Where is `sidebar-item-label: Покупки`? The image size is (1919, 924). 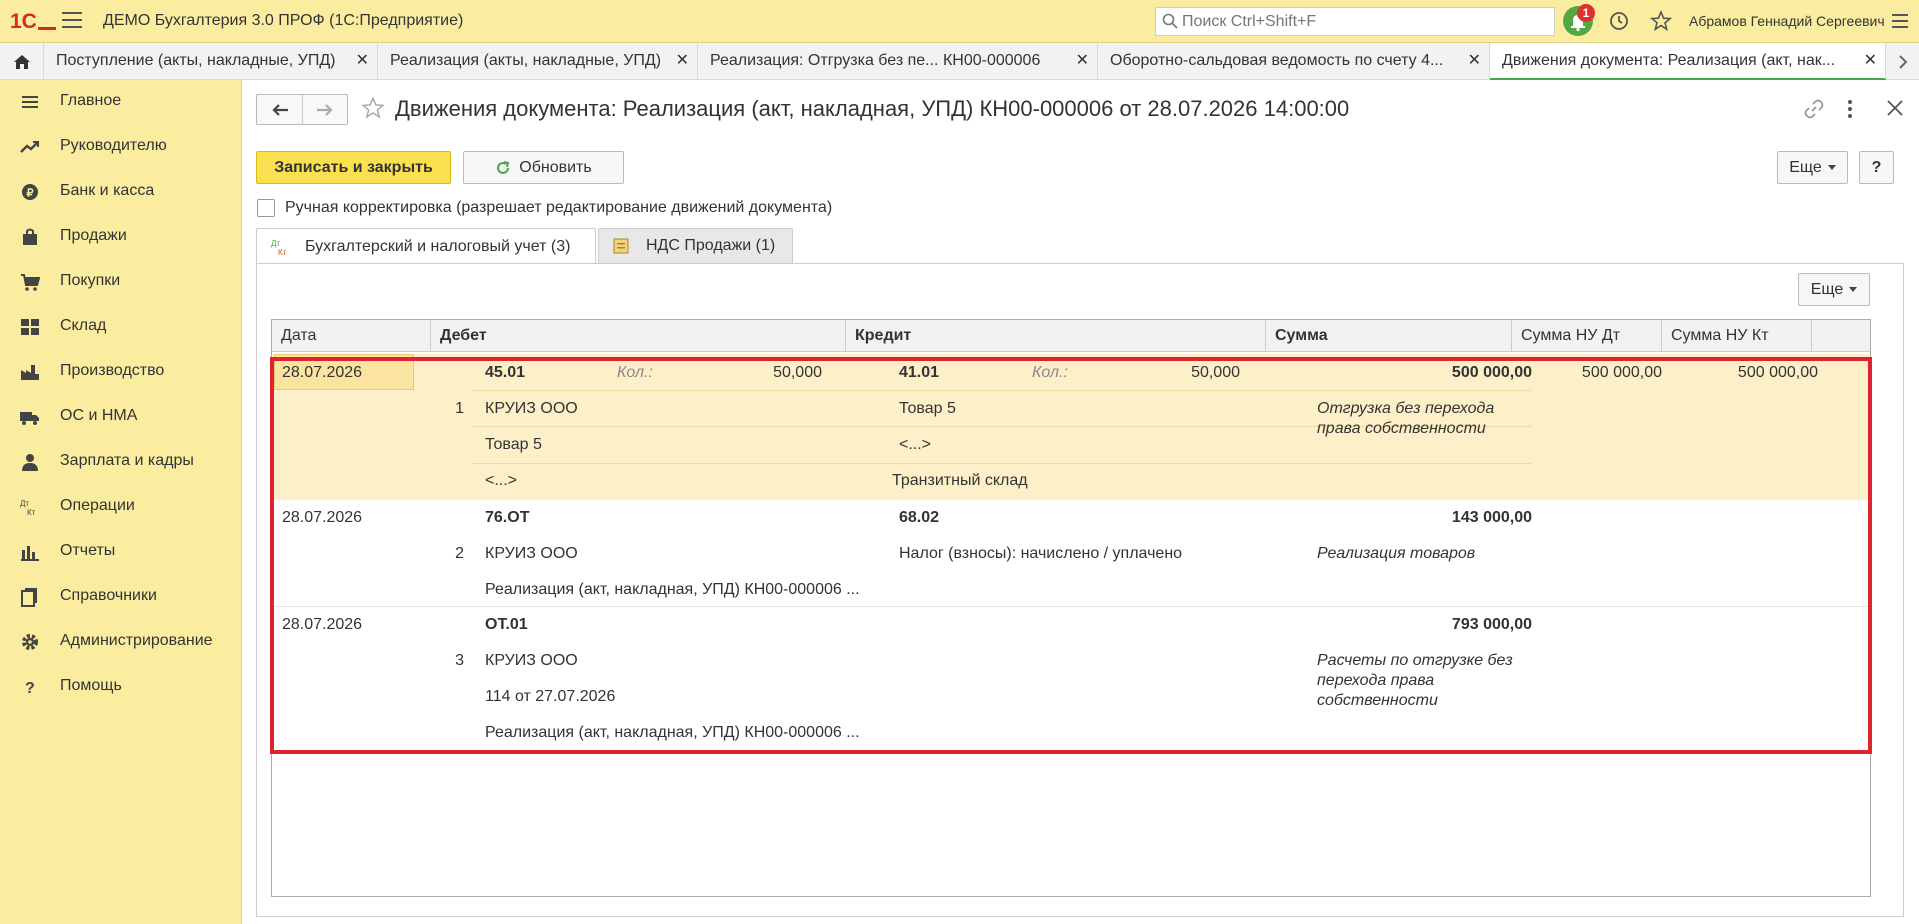 sidebar-item-label: Покупки is located at coordinates (90, 280).